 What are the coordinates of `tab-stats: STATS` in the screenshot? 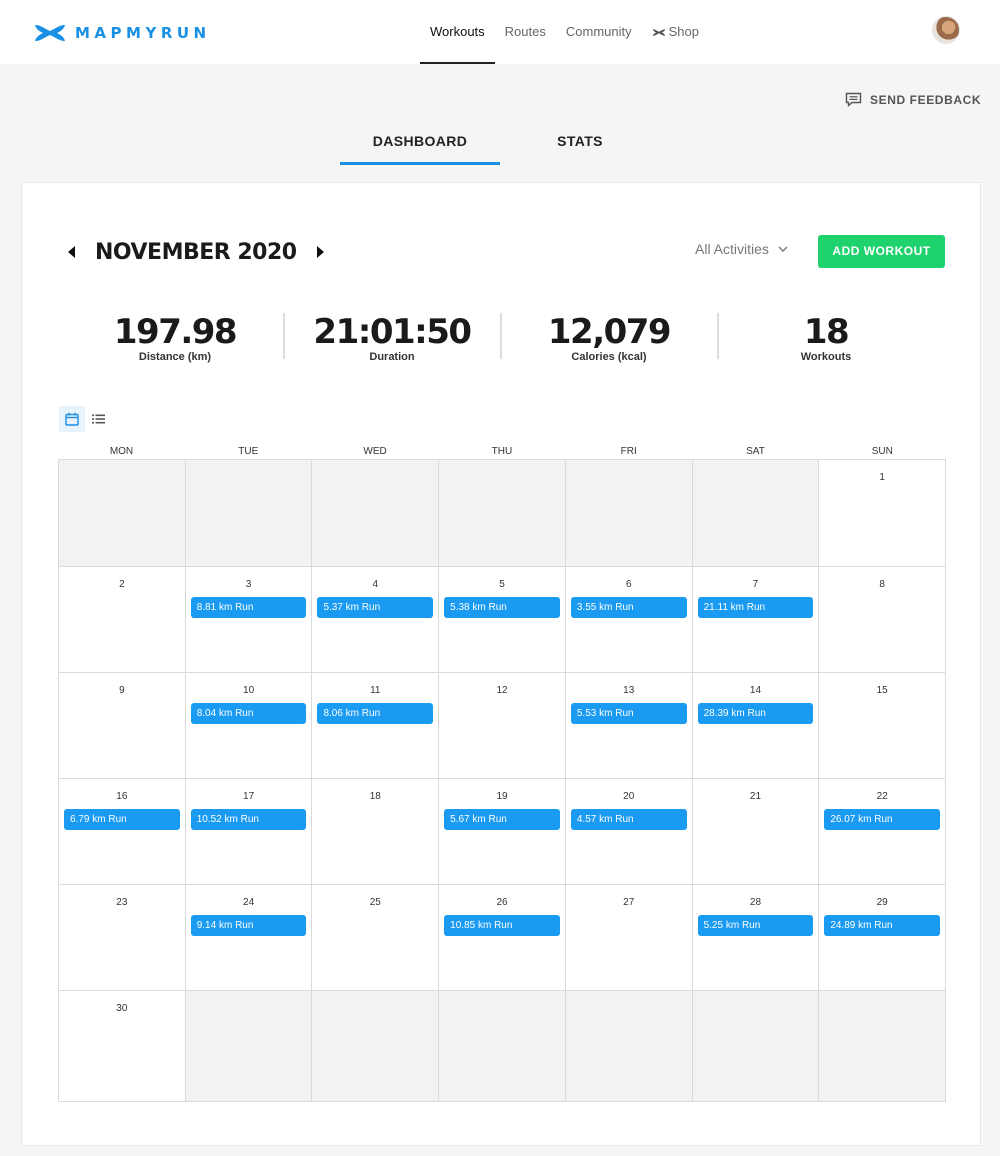 It's located at (580, 142).